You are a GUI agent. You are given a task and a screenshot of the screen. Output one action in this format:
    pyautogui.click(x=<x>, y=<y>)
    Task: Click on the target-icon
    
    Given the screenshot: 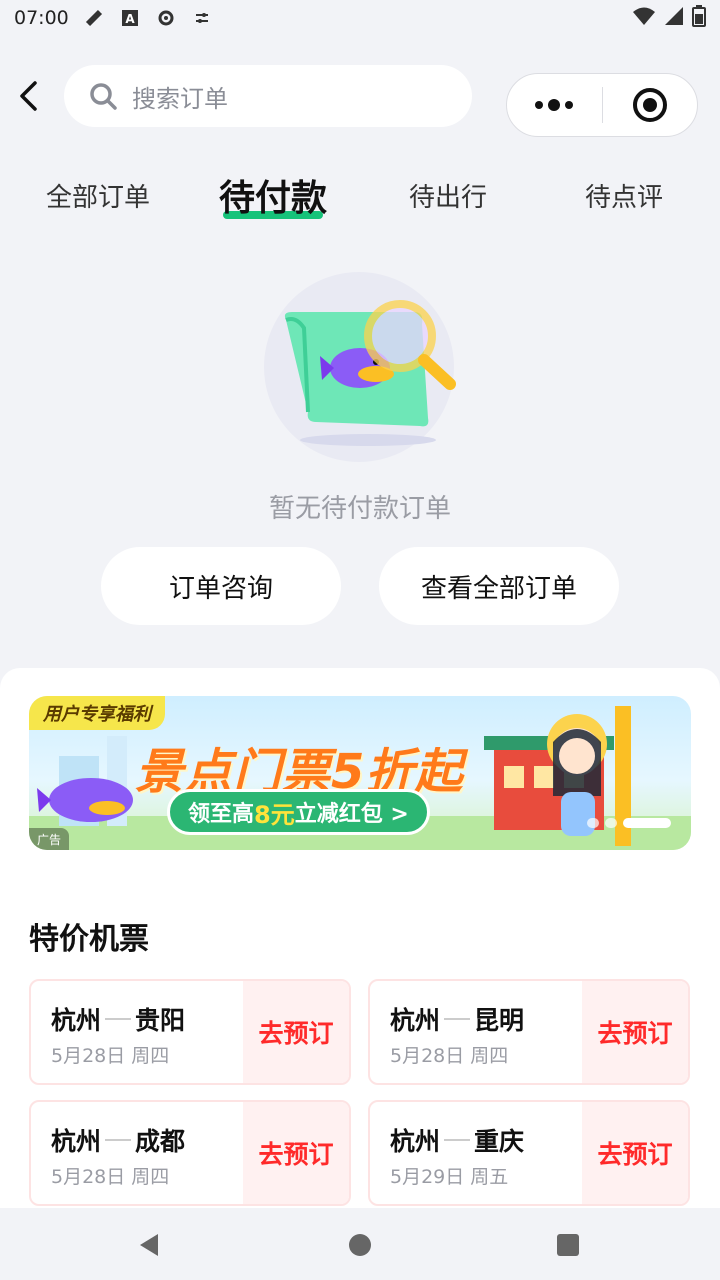 What is the action you would take?
    pyautogui.click(x=649, y=105)
    